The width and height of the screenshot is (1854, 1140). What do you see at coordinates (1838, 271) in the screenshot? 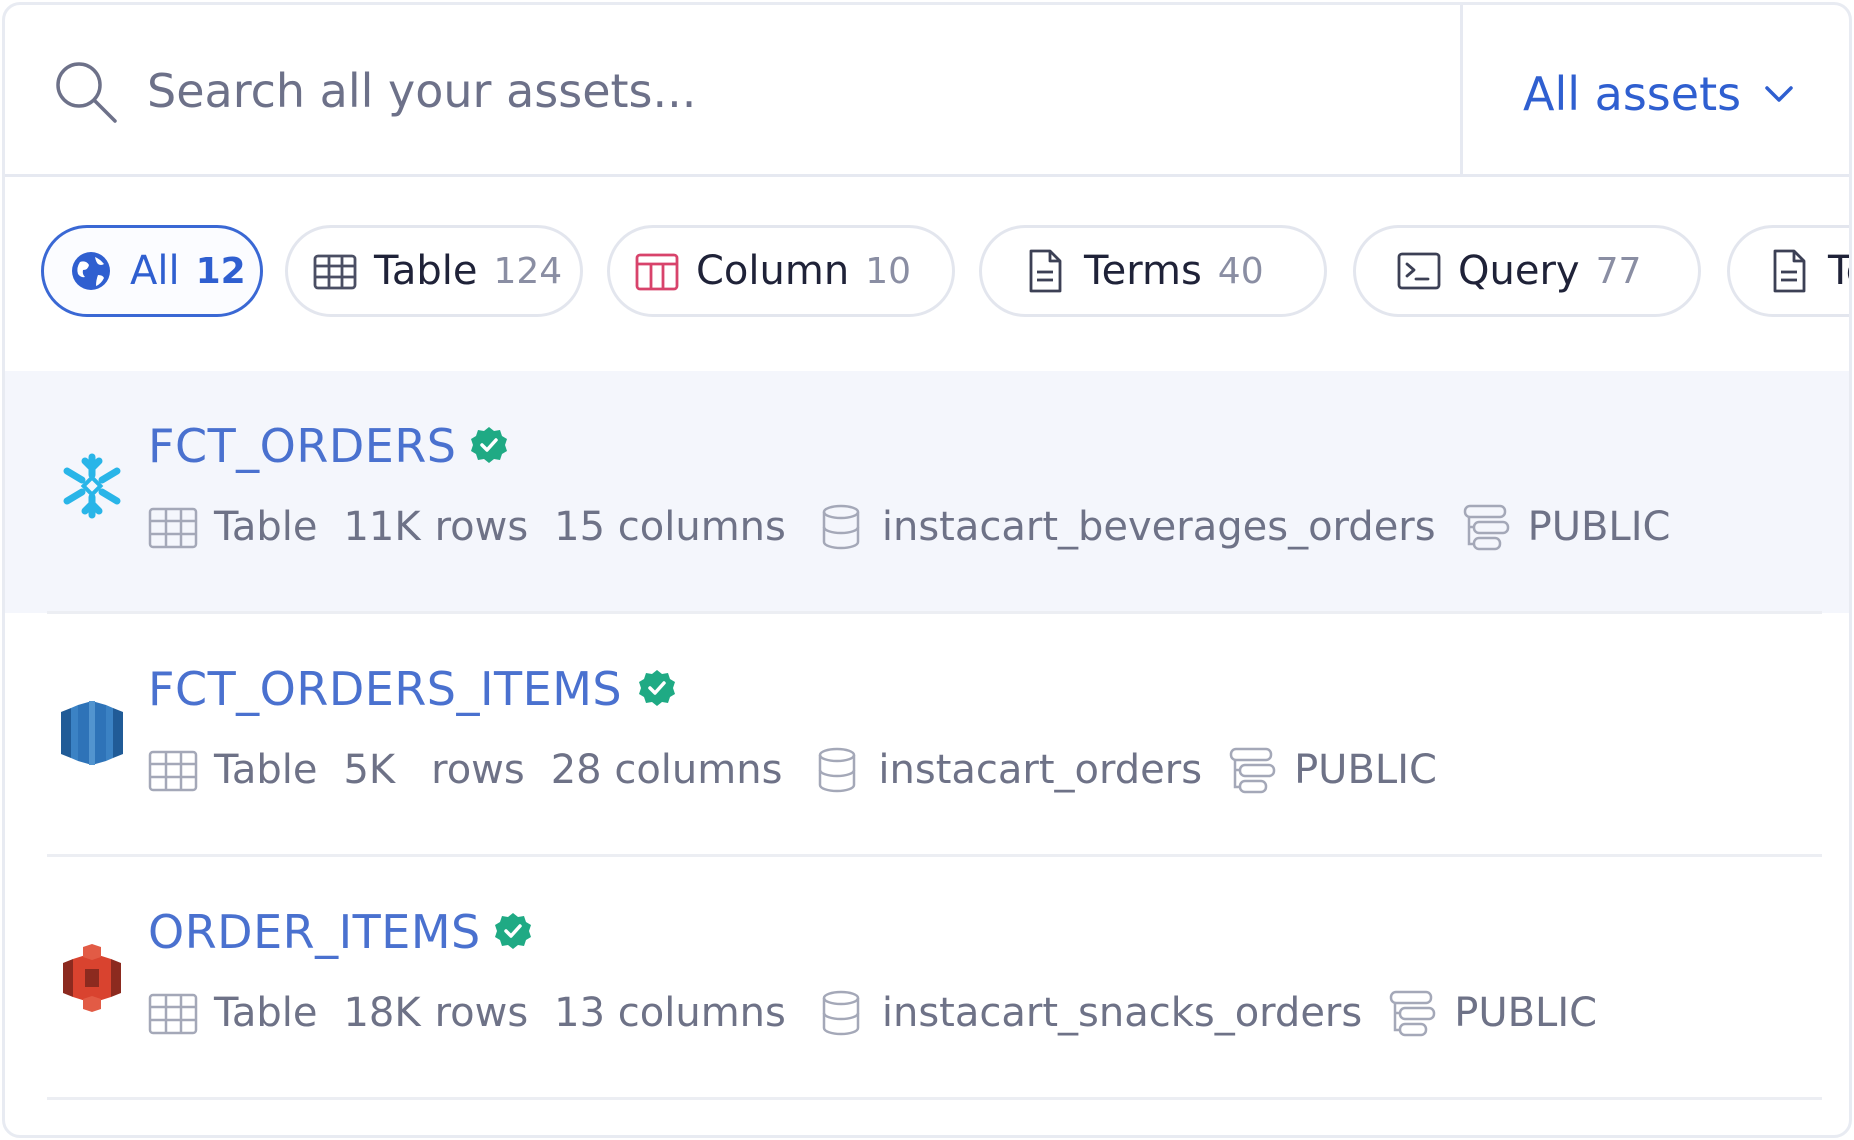
I see `filter-chip-label: Te` at bounding box center [1838, 271].